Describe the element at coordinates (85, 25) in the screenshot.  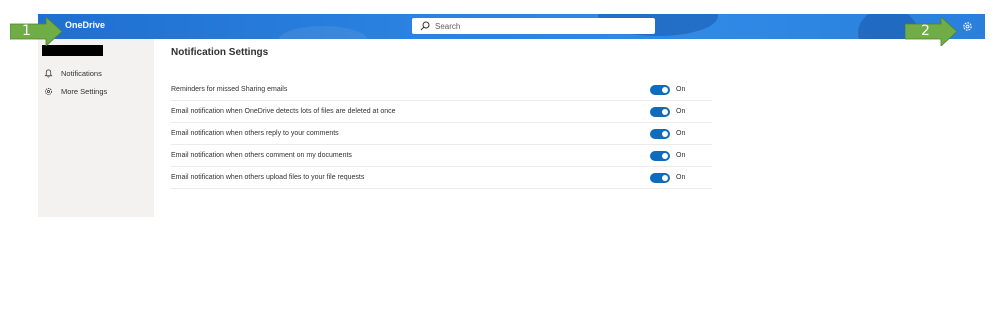
I see `app-brand: OneDrive` at that location.